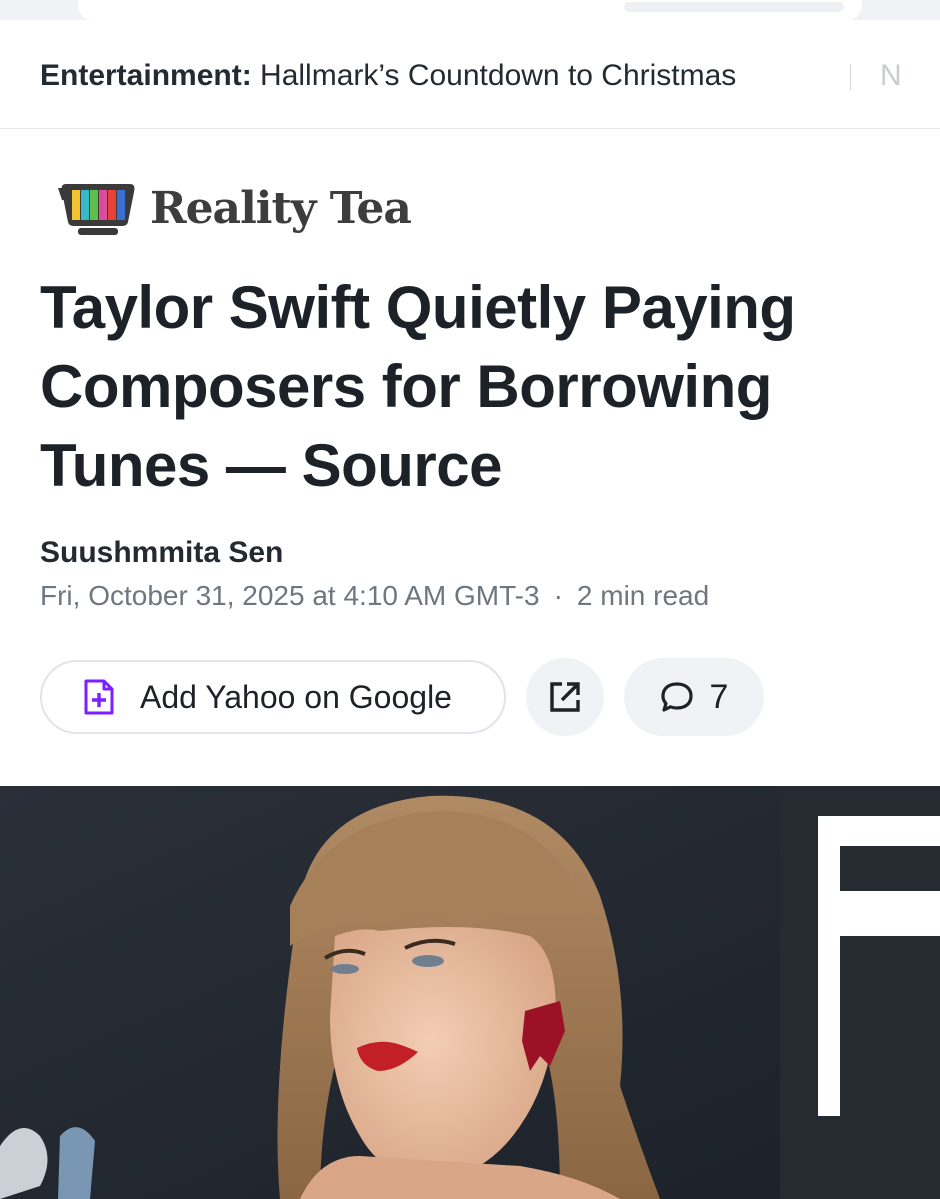 The image size is (940, 1199). I want to click on comment-count: 7, so click(719, 696).